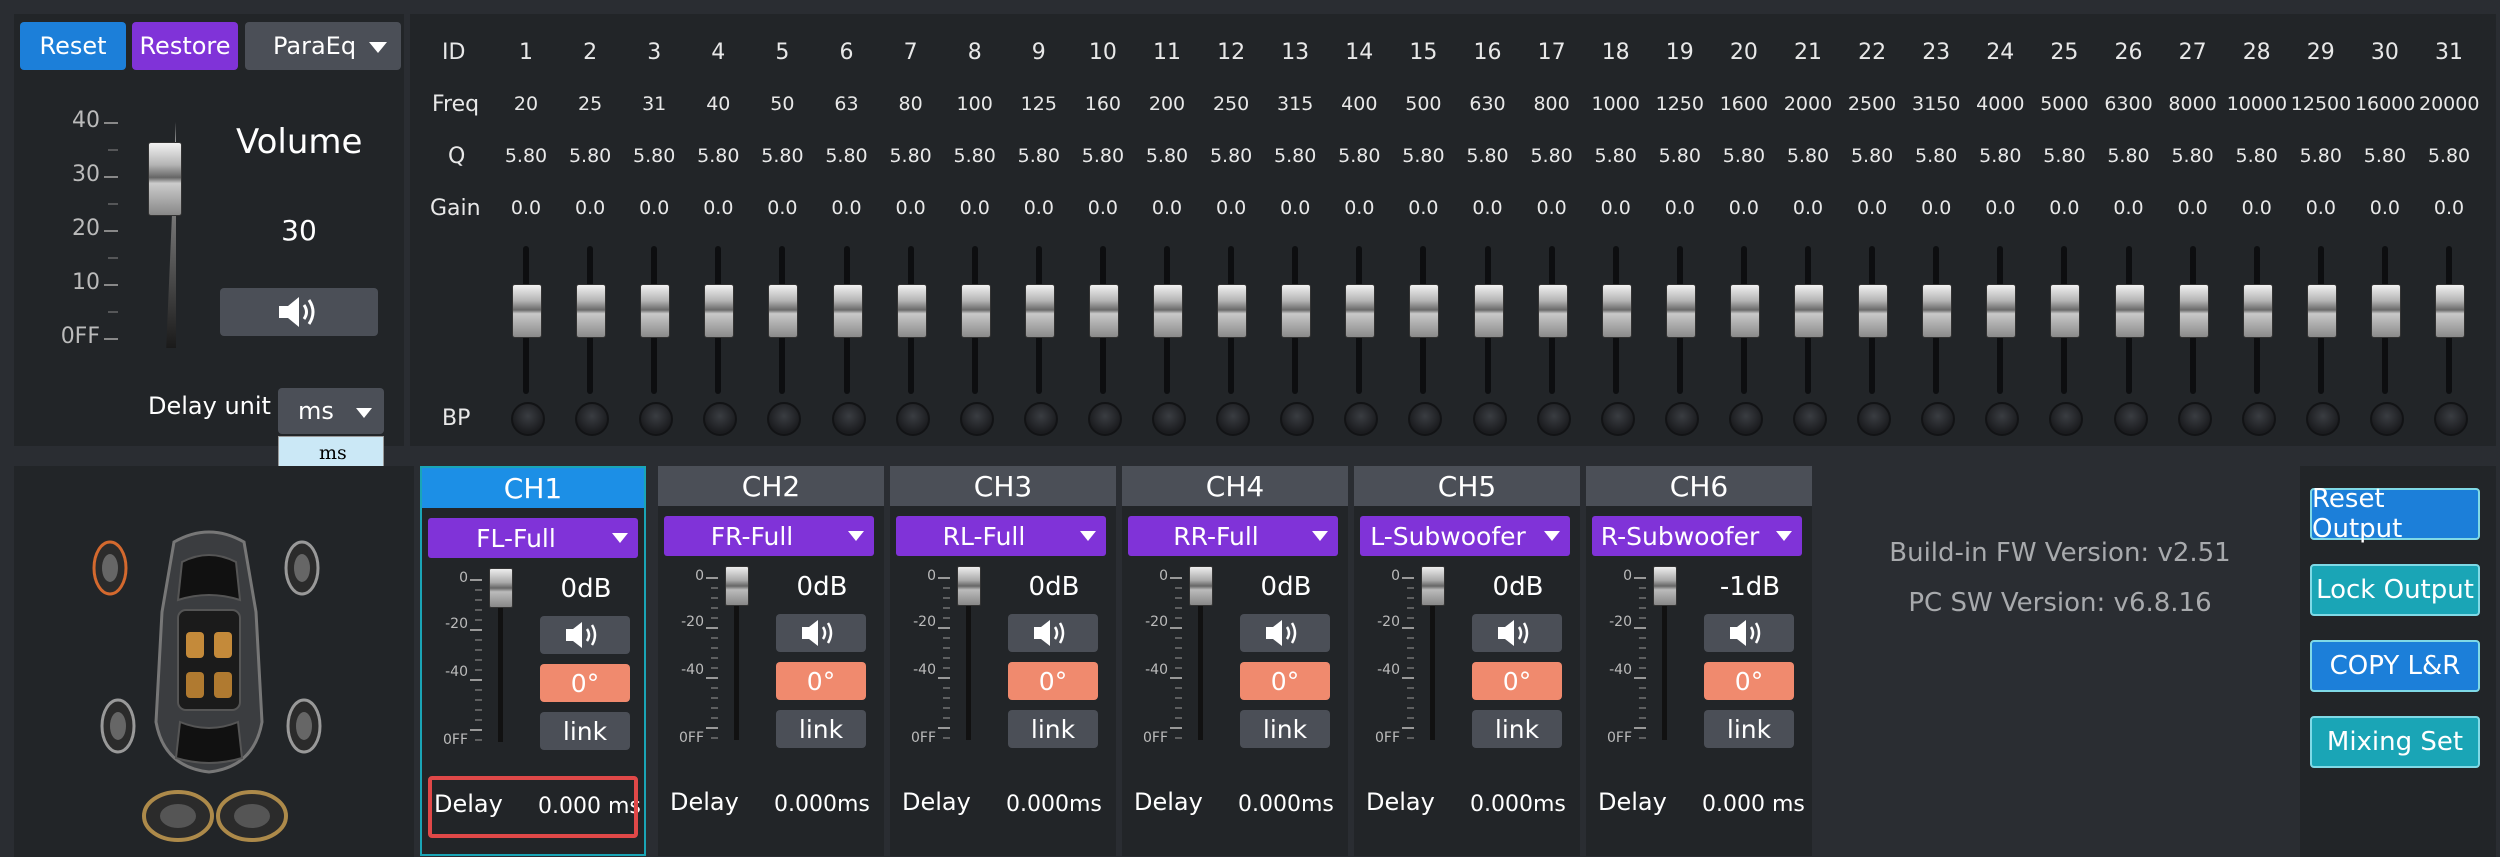 Image resolution: width=2500 pixels, height=857 pixels. Describe the element at coordinates (1936, 104) in the screenshot. I see `eq-band-freq: 3150` at that location.